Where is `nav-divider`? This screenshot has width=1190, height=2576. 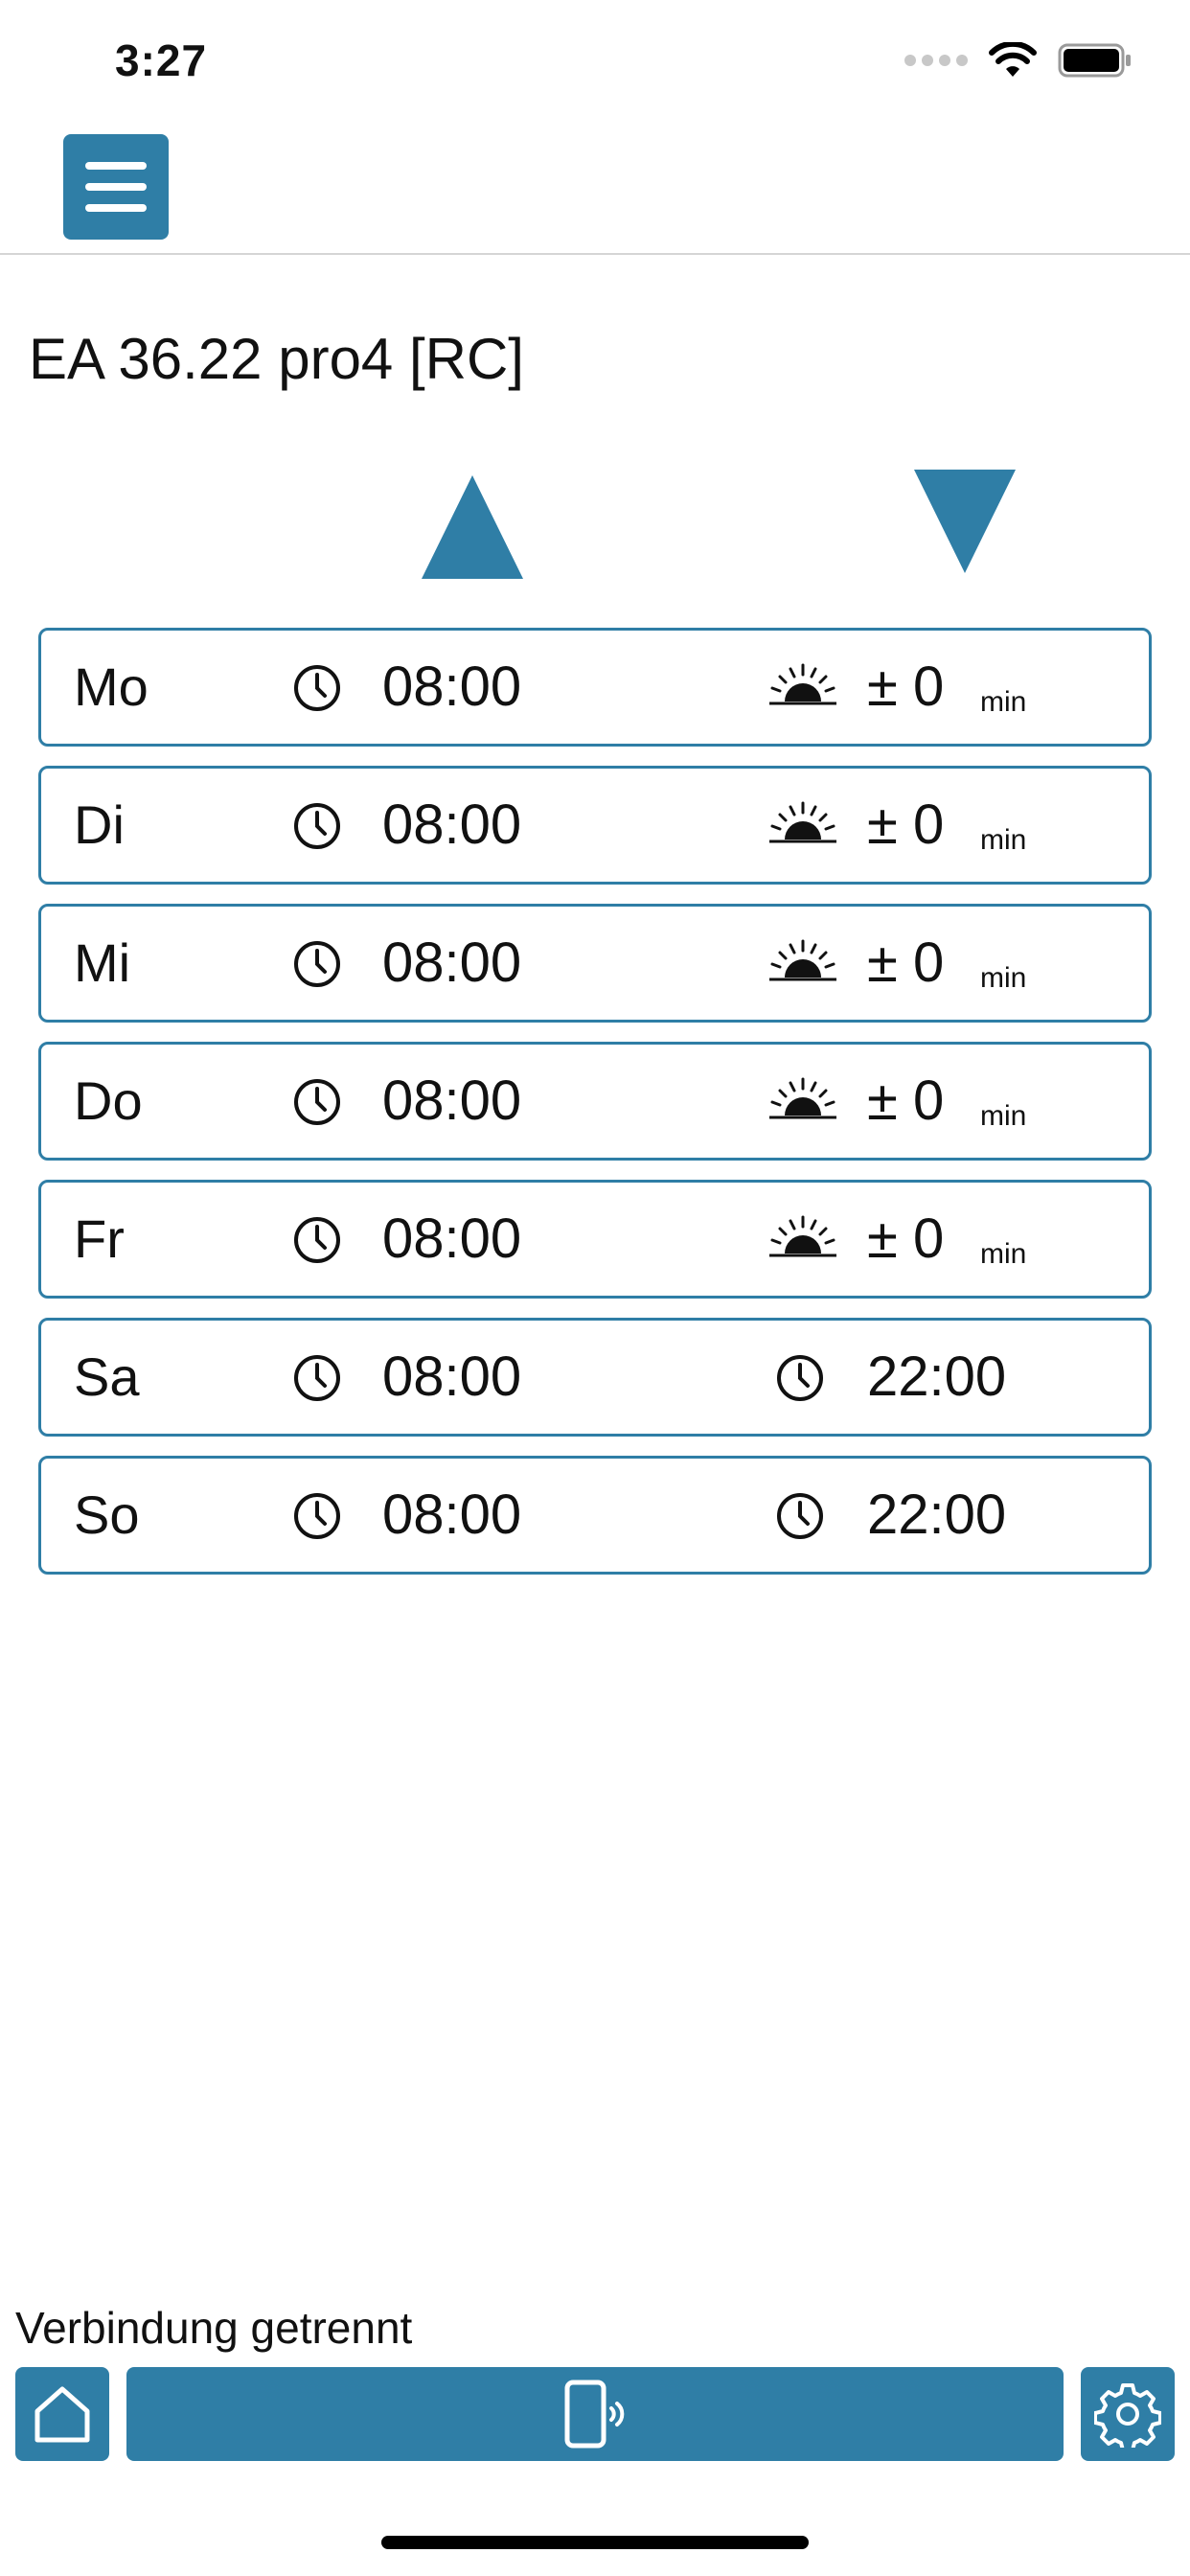 nav-divider is located at coordinates (595, 254).